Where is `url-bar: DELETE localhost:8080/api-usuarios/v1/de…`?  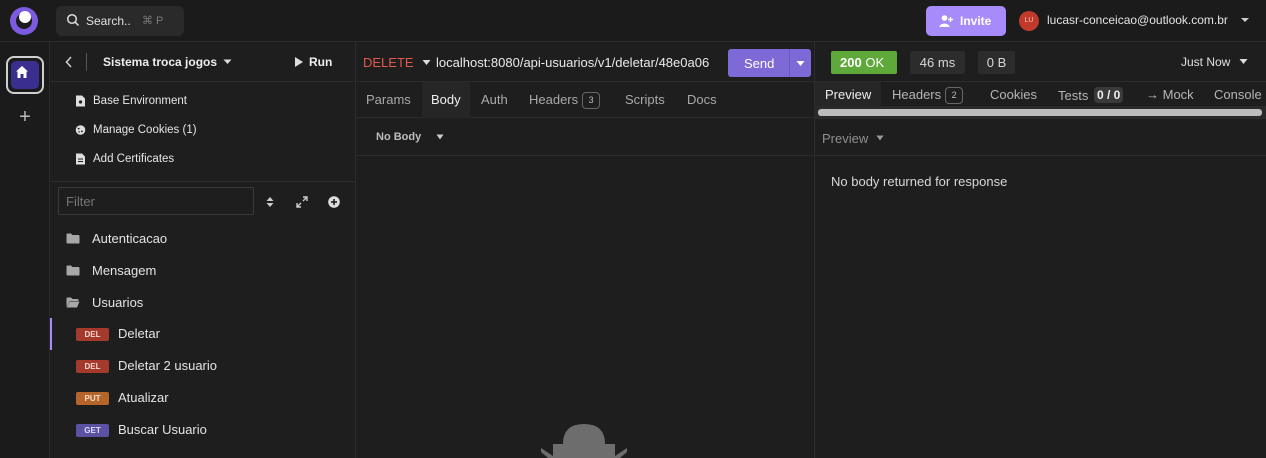
url-bar: DELETE localhost:8080/api-usuarios/v1/de… is located at coordinates (585, 62).